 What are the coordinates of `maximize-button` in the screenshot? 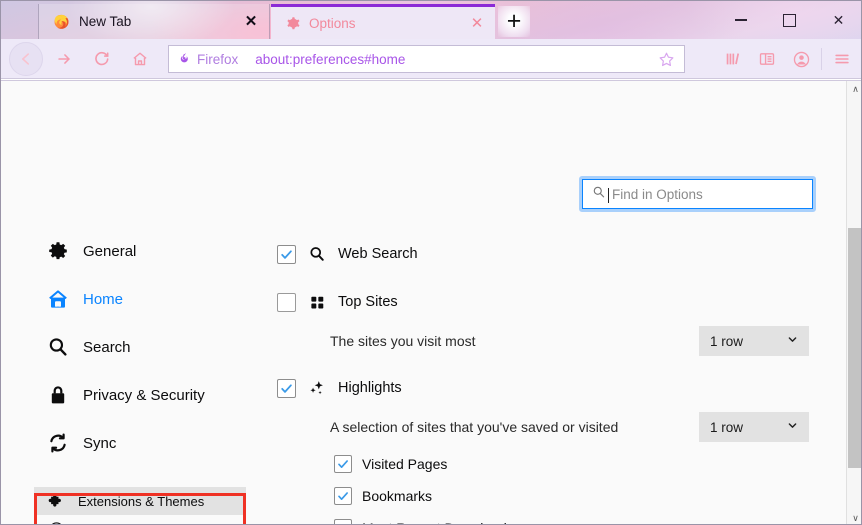 It's located at (789, 20).